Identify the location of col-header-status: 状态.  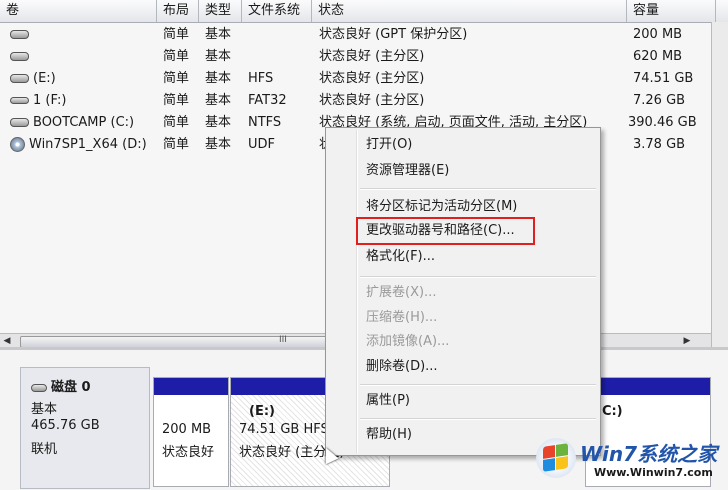
(469, 11).